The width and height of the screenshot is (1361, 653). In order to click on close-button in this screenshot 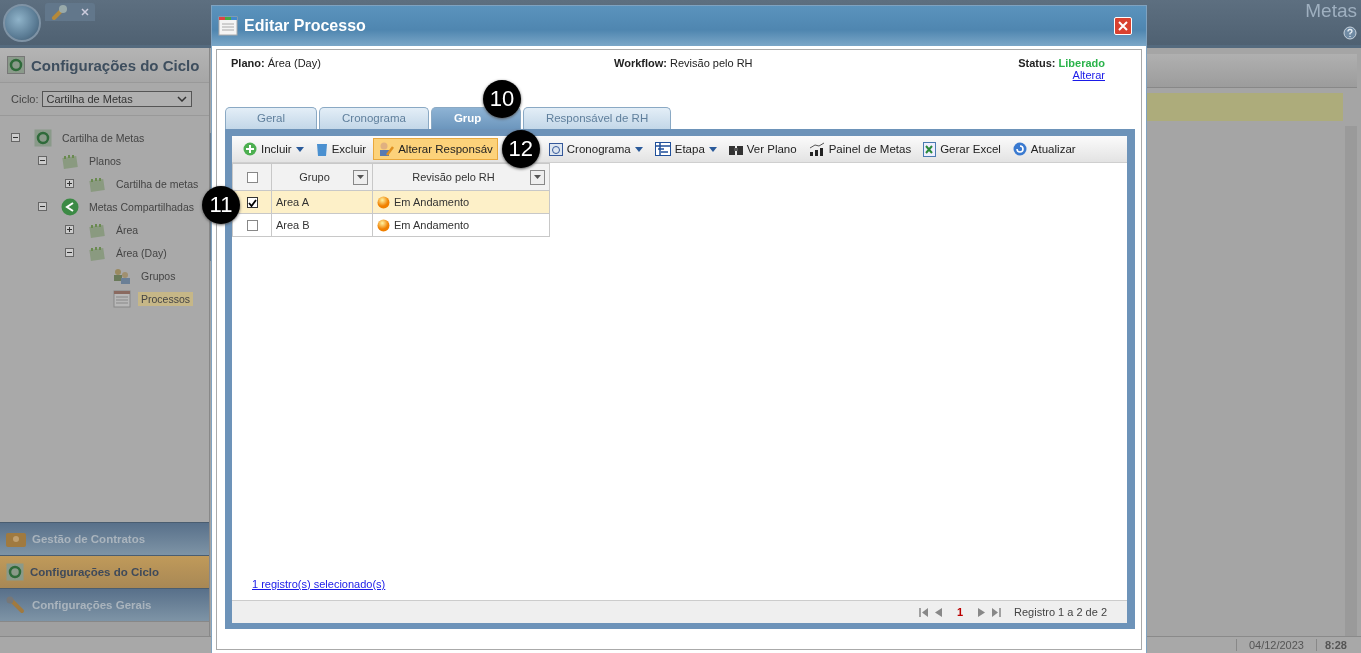, I will do `click(1123, 26)`.